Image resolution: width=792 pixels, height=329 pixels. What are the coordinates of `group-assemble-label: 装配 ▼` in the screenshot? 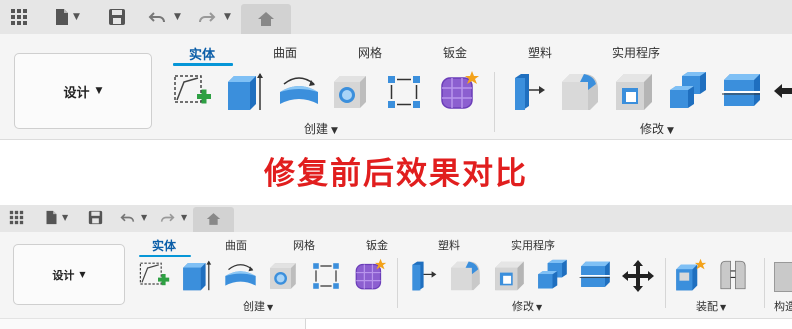 It's located at (711, 306).